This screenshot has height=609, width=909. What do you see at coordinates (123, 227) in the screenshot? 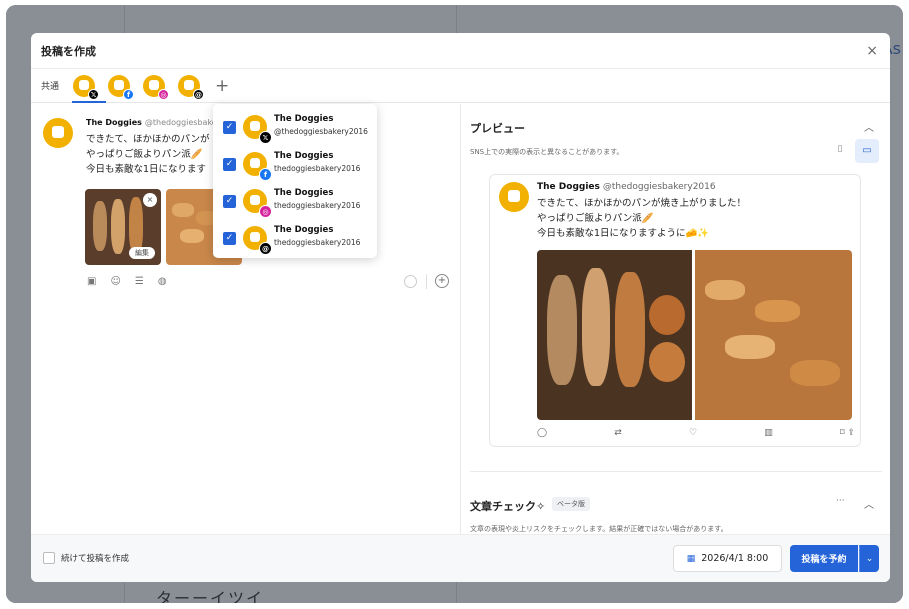
I see `image-thumbnail: × 編集` at bounding box center [123, 227].